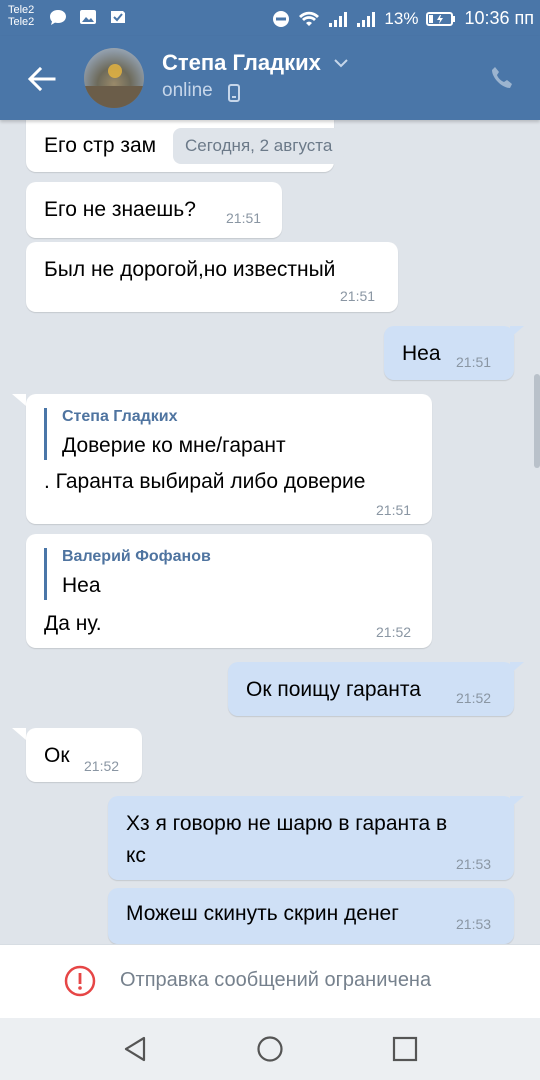 Image resolution: width=540 pixels, height=1080 pixels. I want to click on contact-name: Степа Гладких, so click(241, 63).